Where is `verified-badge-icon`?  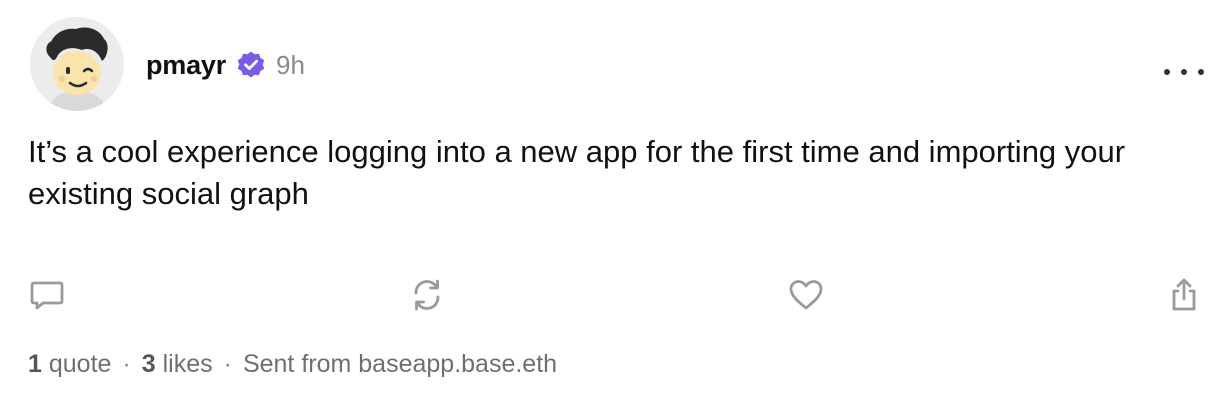 verified-badge-icon is located at coordinates (251, 65).